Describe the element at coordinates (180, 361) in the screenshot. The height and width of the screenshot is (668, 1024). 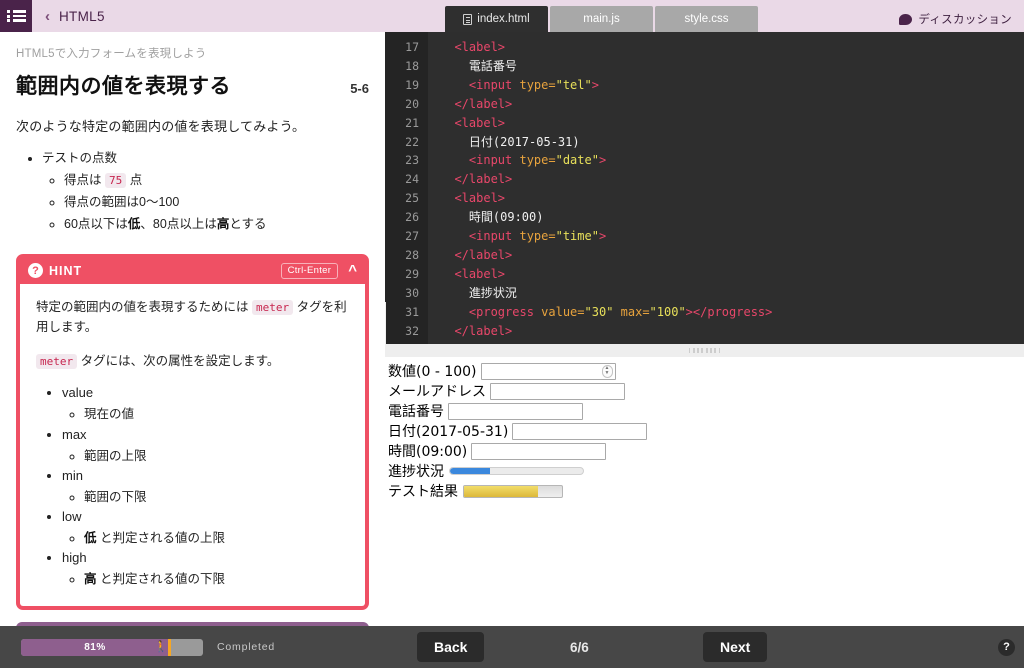
I see `hint-p2-post: タグには、次の属性を設定します。` at that location.